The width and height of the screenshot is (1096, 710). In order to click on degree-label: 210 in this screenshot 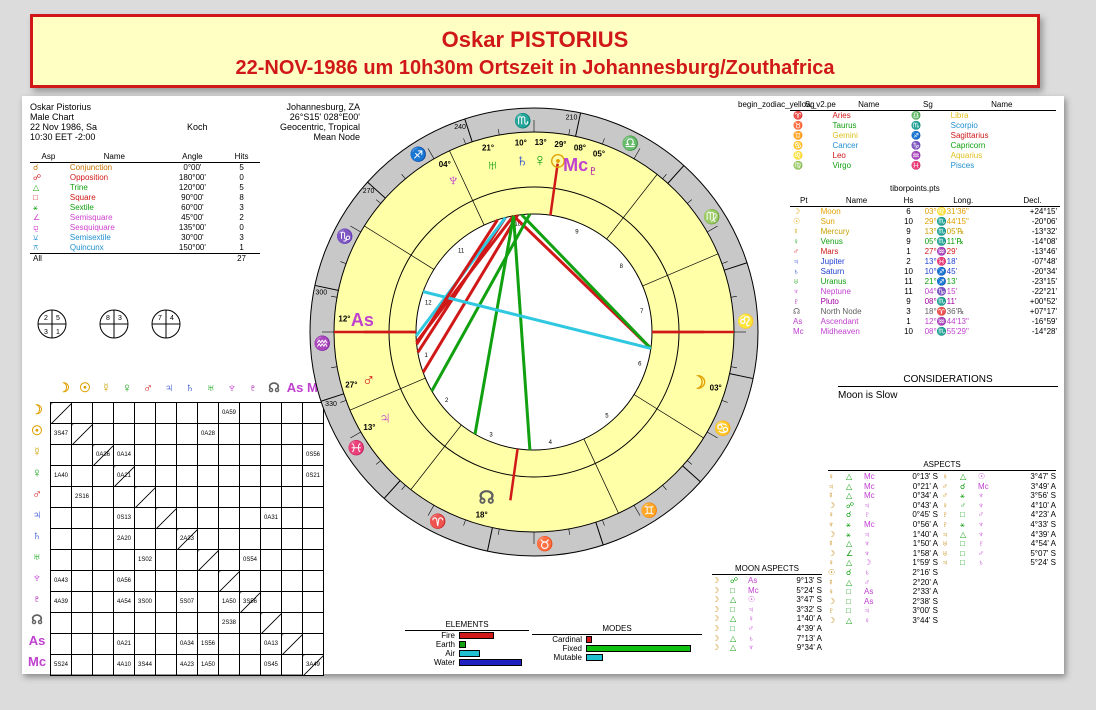, I will do `click(572, 117)`.